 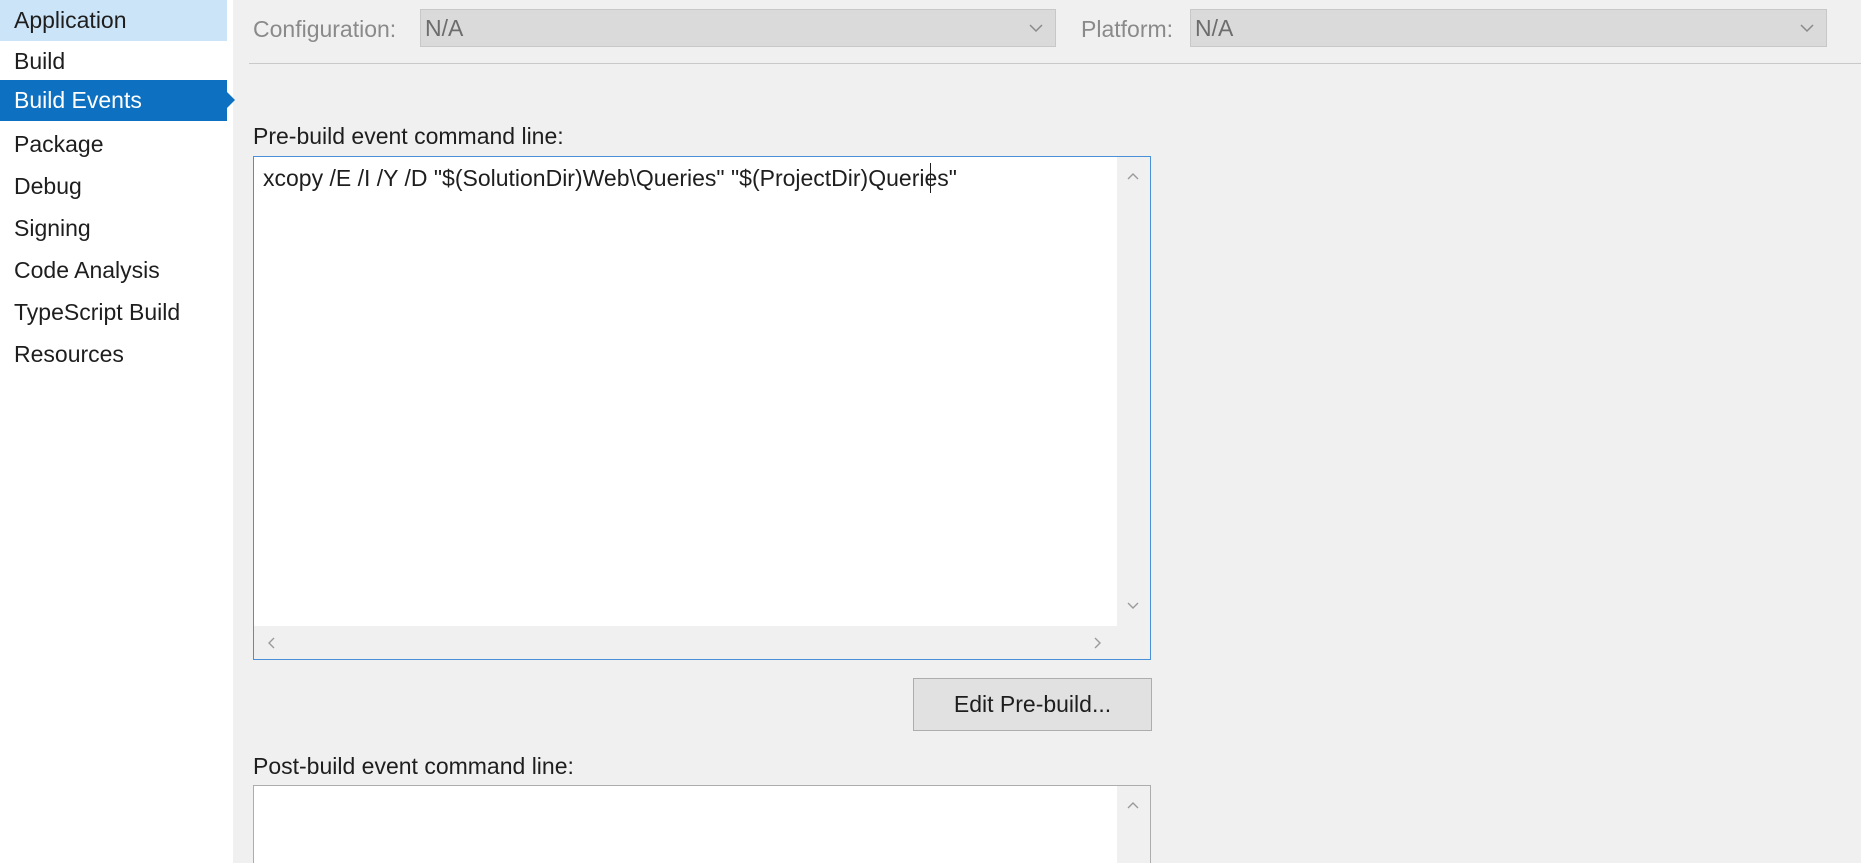 I want to click on platform-dropdown: N/A, so click(x=1508, y=28).